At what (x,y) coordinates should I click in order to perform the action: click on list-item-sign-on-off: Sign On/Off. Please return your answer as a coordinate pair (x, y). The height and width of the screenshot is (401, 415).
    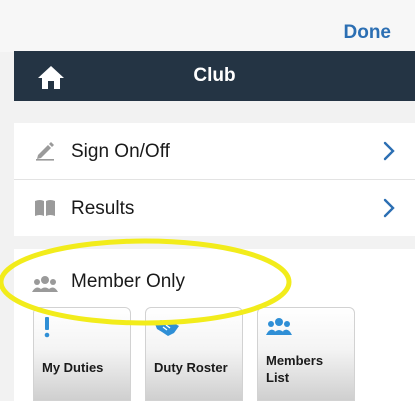
    Looking at the image, I should click on (214, 151).